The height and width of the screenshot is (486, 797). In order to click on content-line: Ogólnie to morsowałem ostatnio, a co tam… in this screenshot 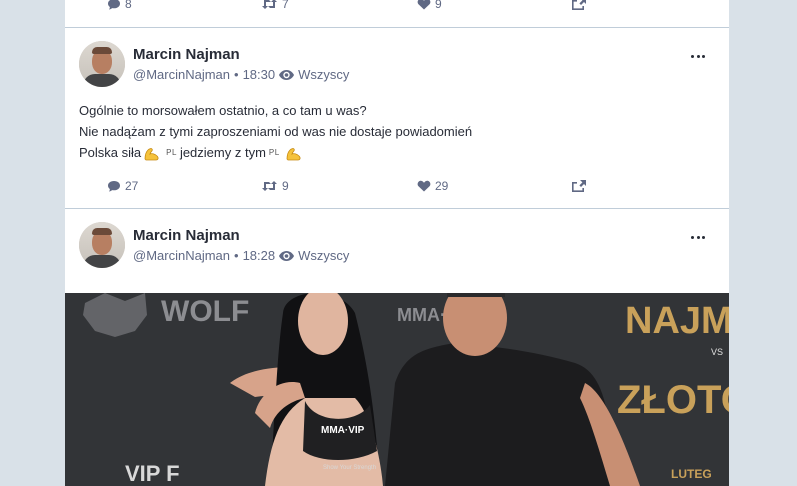, I will do `click(223, 110)`.